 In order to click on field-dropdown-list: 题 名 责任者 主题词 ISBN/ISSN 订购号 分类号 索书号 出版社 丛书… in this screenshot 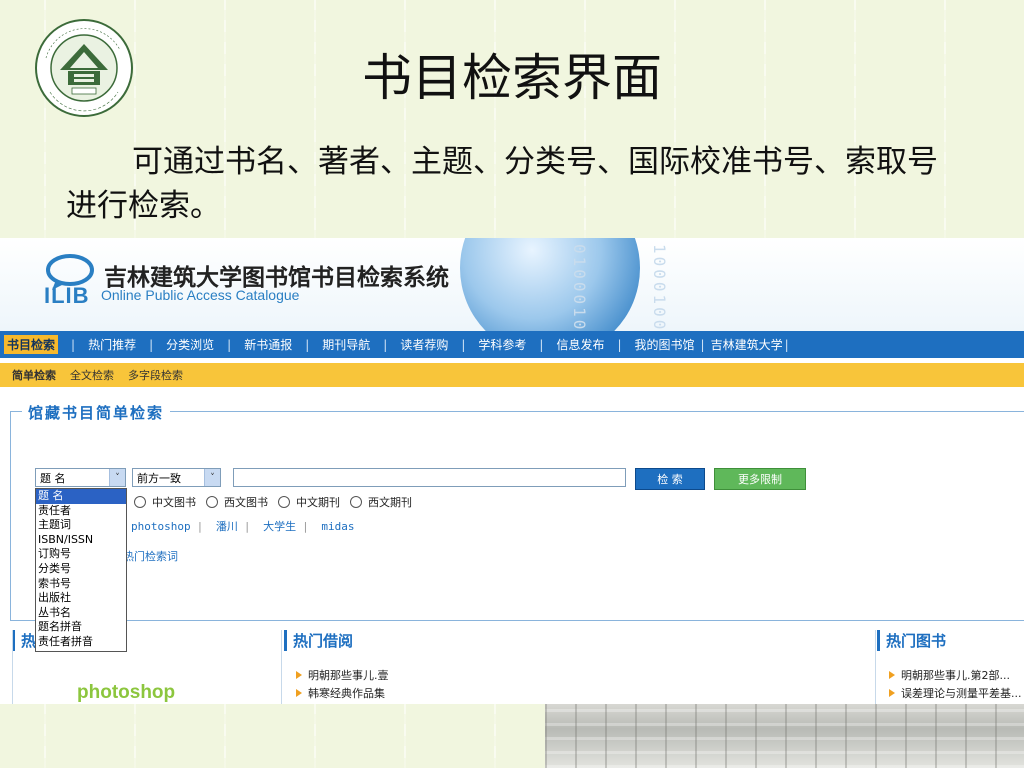, I will do `click(81, 570)`.